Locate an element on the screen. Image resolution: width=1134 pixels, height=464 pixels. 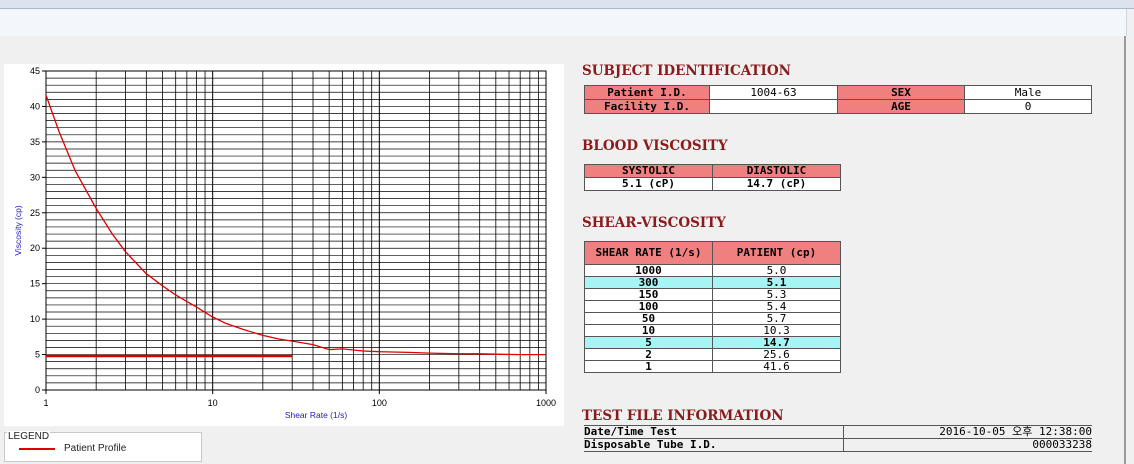
legend-box: LEGEND Patient Profile is located at coordinates (103, 446).